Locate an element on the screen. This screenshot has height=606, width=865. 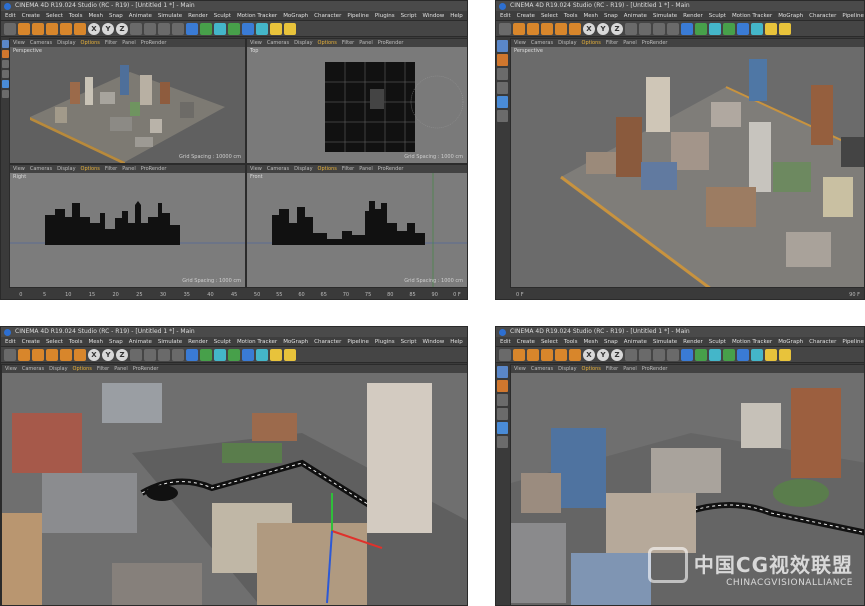
render-picture-viewer-icon is located at coordinates (164, 354).